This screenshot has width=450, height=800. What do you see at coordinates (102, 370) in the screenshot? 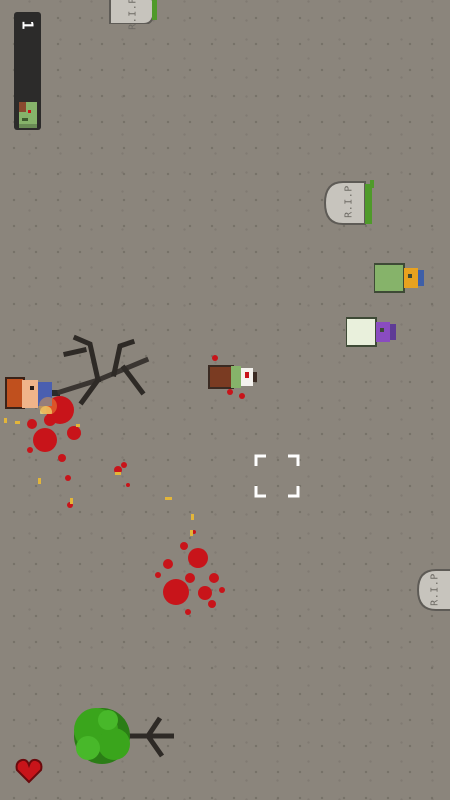
I see `dead-tree` at bounding box center [102, 370].